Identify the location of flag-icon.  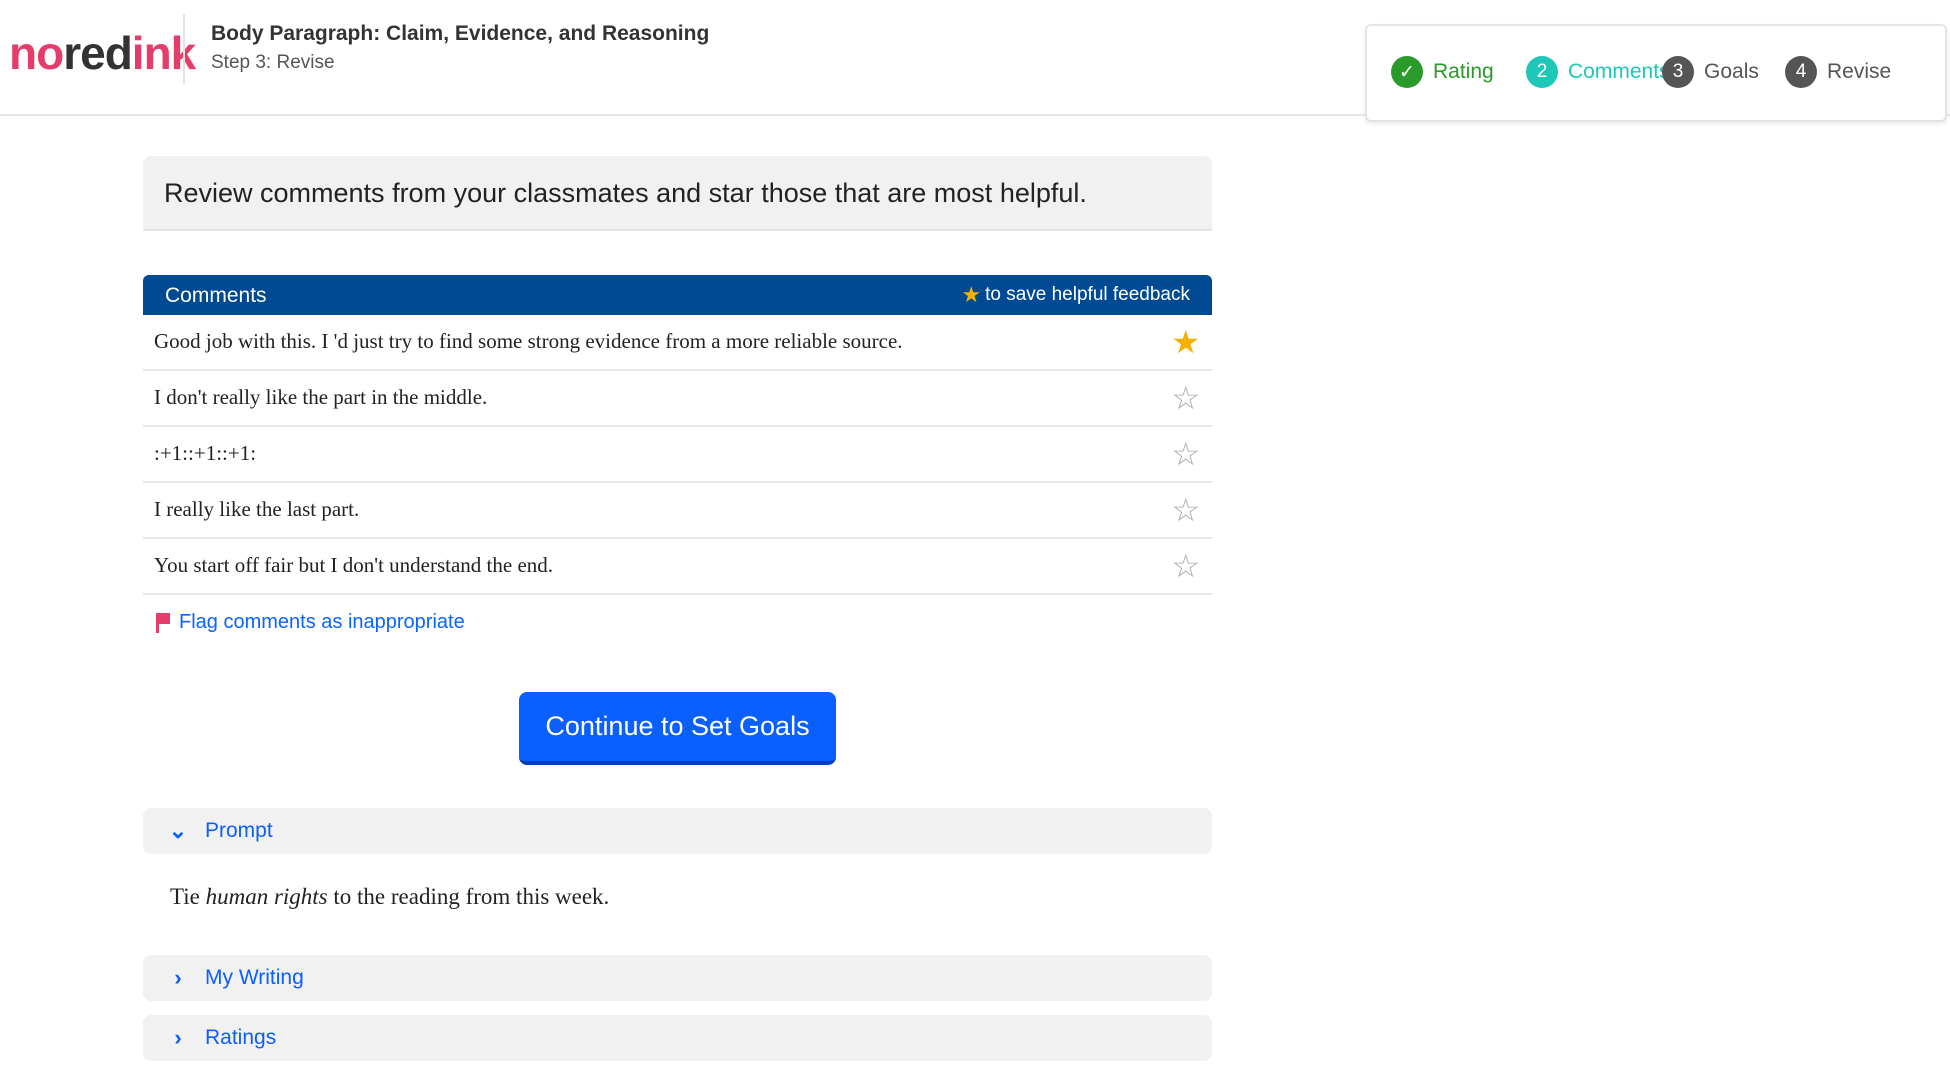
(163, 622).